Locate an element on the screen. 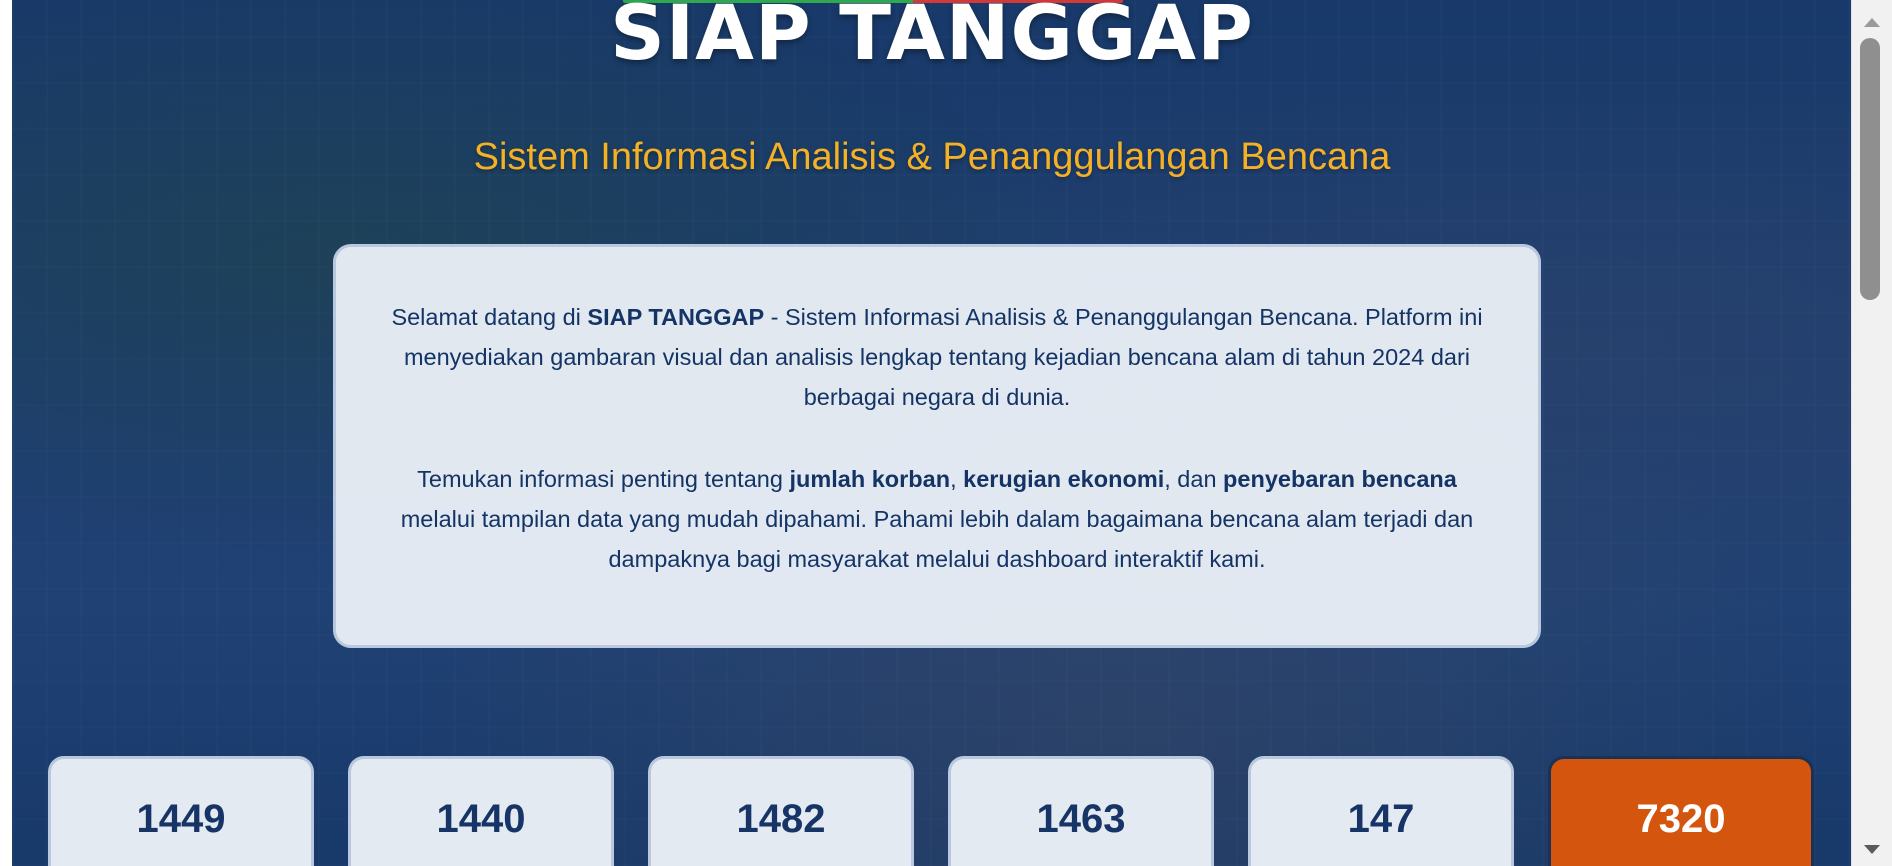 This screenshot has height=866, width=1892. stat-card-total: 7320 is located at coordinates (1681, 811).